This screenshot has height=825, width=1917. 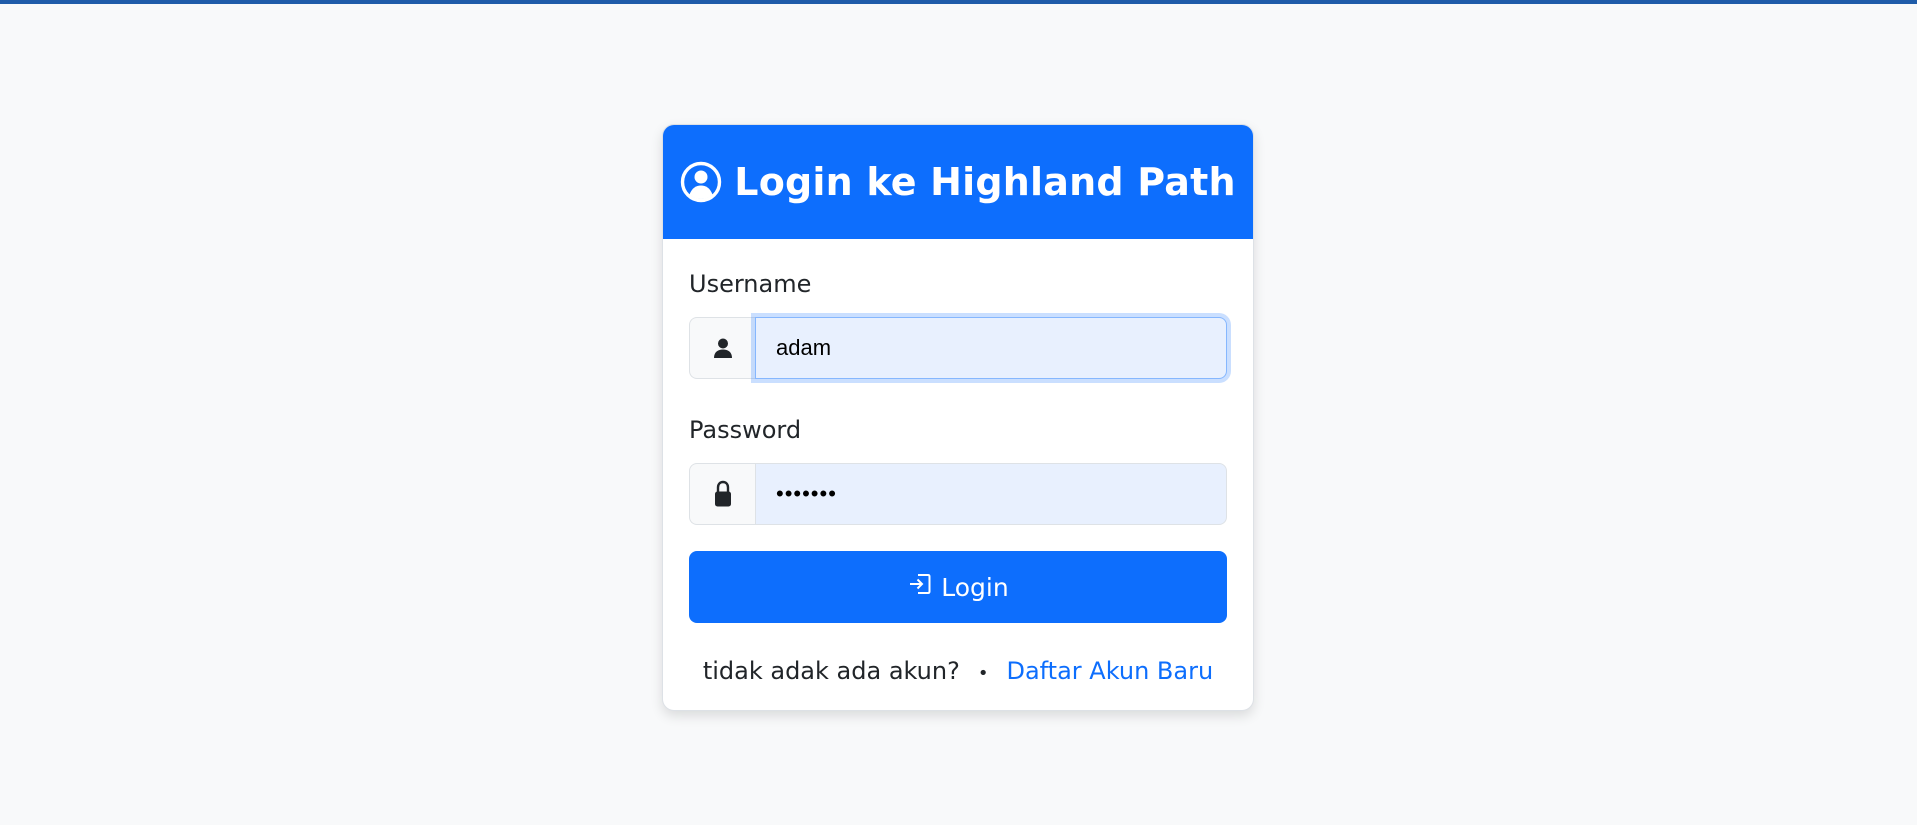 What do you see at coordinates (991, 494) in the screenshot?
I see `password-input` at bounding box center [991, 494].